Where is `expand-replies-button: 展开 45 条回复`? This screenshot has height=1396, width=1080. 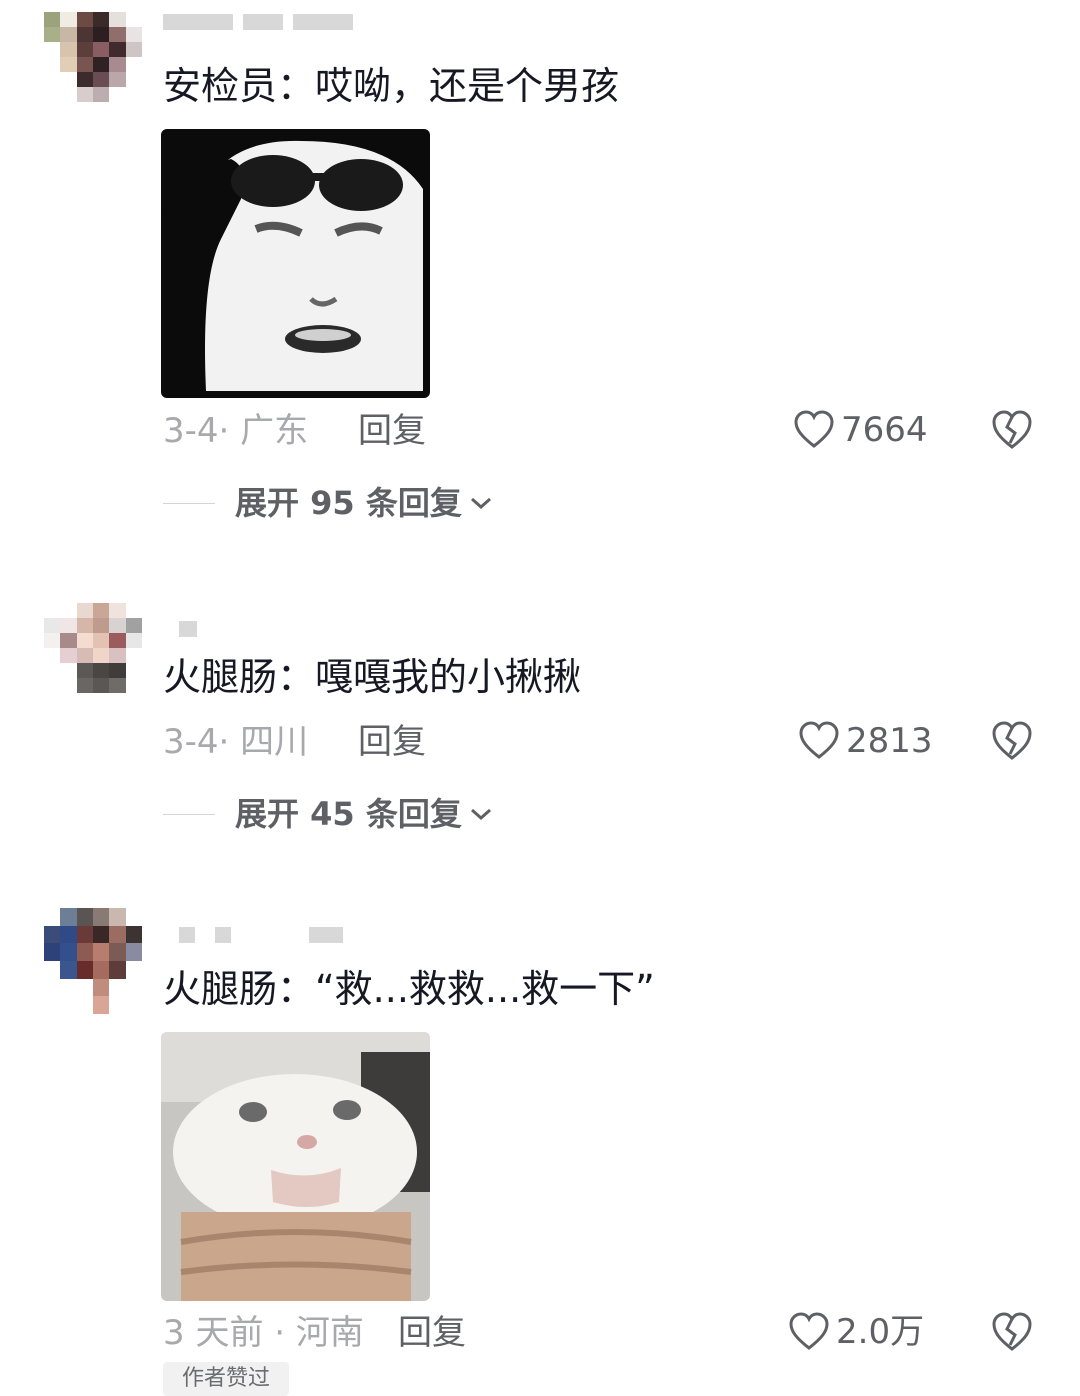
expand-replies-button: 展开 45 条回复 is located at coordinates (328, 814).